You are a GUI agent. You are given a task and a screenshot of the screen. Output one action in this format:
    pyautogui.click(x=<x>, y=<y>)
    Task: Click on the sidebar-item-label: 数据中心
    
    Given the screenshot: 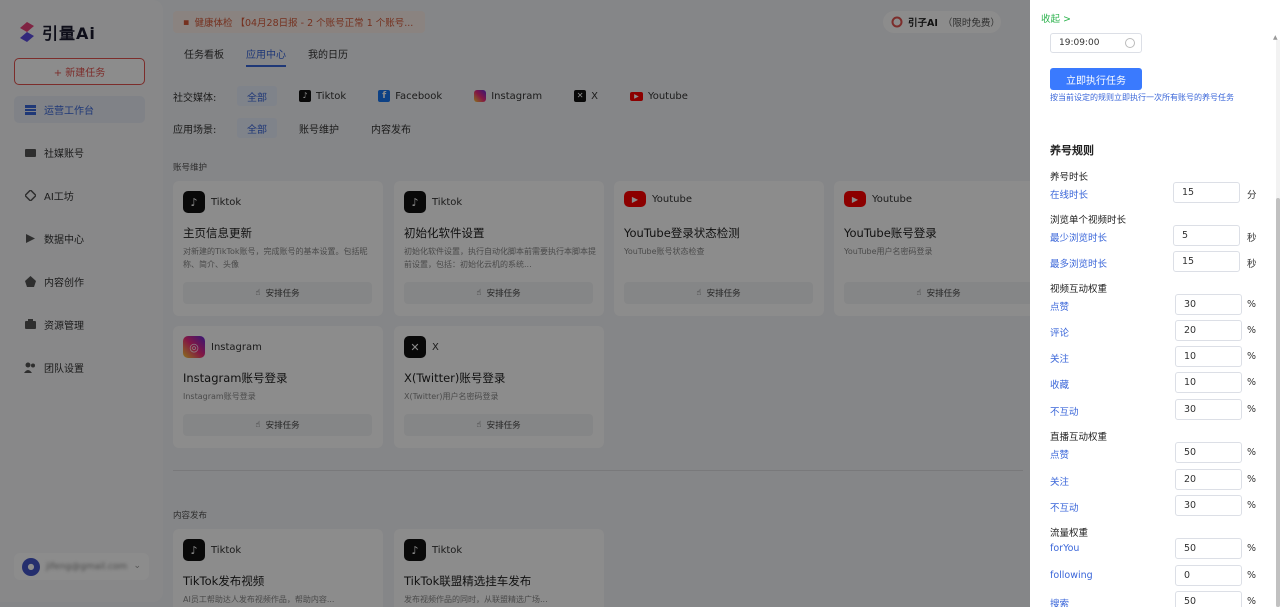 What is the action you would take?
    pyautogui.click(x=64, y=240)
    